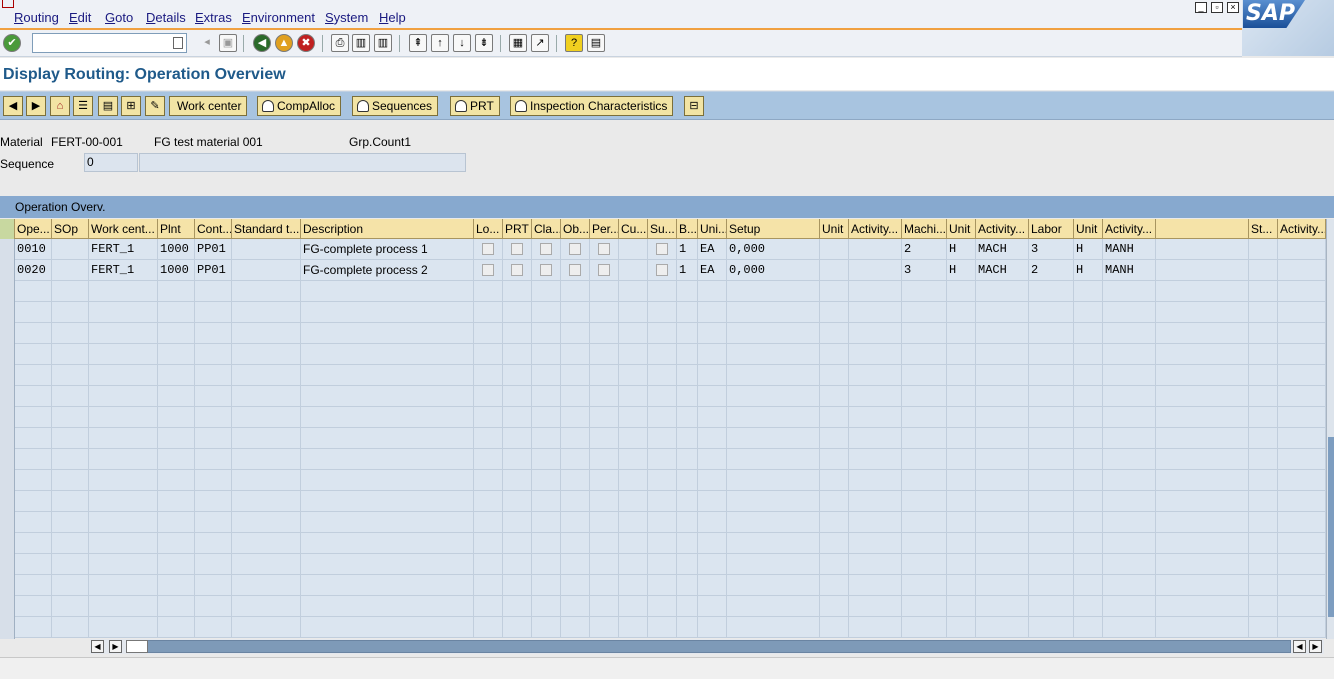 This screenshot has height=679, width=1334. What do you see at coordinates (7, 439) in the screenshot?
I see `row-selector-column` at bounding box center [7, 439].